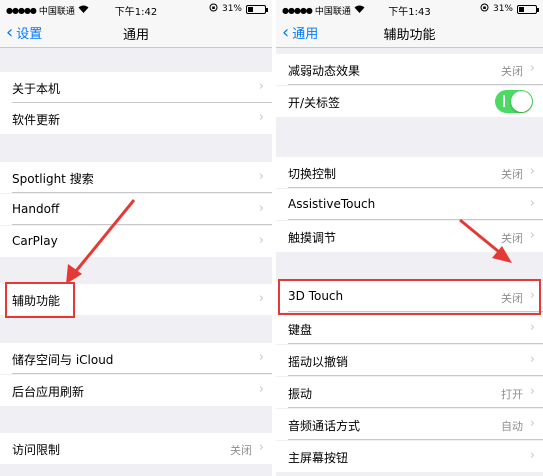 This screenshot has height=476, width=543. What do you see at coordinates (409, 456) in the screenshot?
I see `row-home-button: 主屏幕按钮 ›` at bounding box center [409, 456].